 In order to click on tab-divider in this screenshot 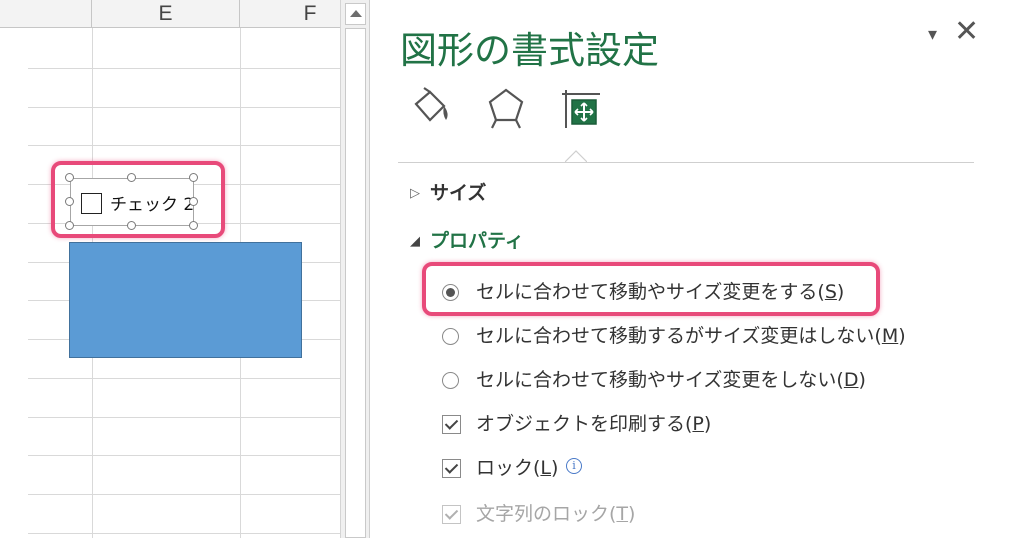, I will do `click(686, 162)`.